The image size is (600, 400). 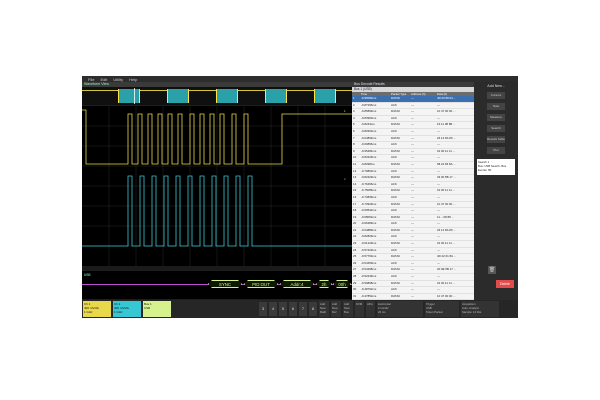 I want to click on menu-help: Help, so click(x=133, y=79).